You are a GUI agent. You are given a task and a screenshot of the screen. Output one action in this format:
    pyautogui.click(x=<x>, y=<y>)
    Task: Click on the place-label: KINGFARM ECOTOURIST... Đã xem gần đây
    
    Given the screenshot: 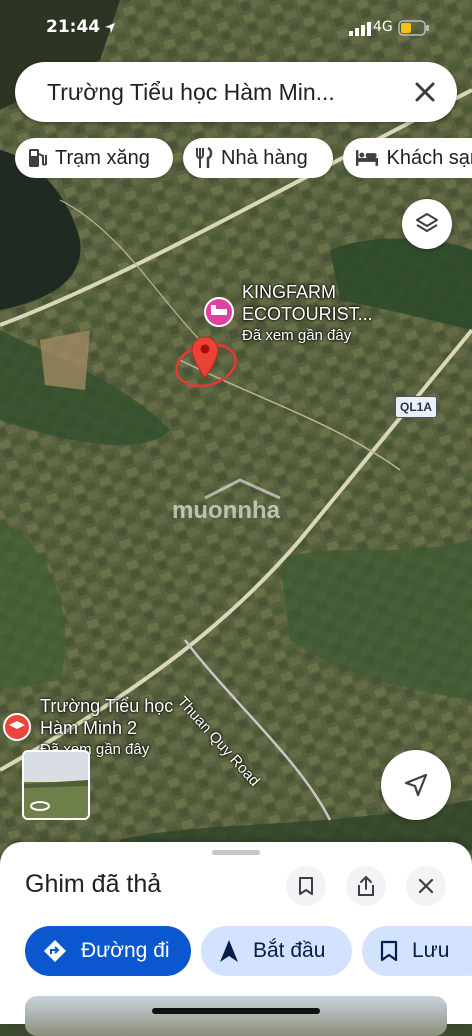 What is the action you would take?
    pyautogui.click(x=307, y=314)
    